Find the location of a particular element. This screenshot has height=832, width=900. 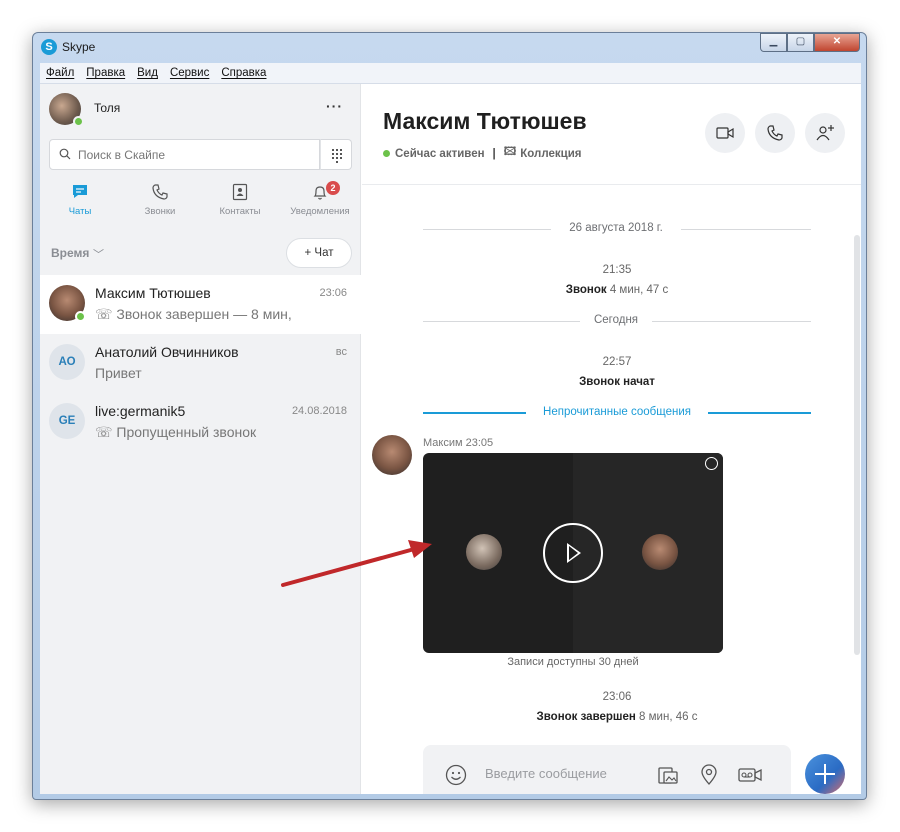

add-participant-button is located at coordinates (825, 133).